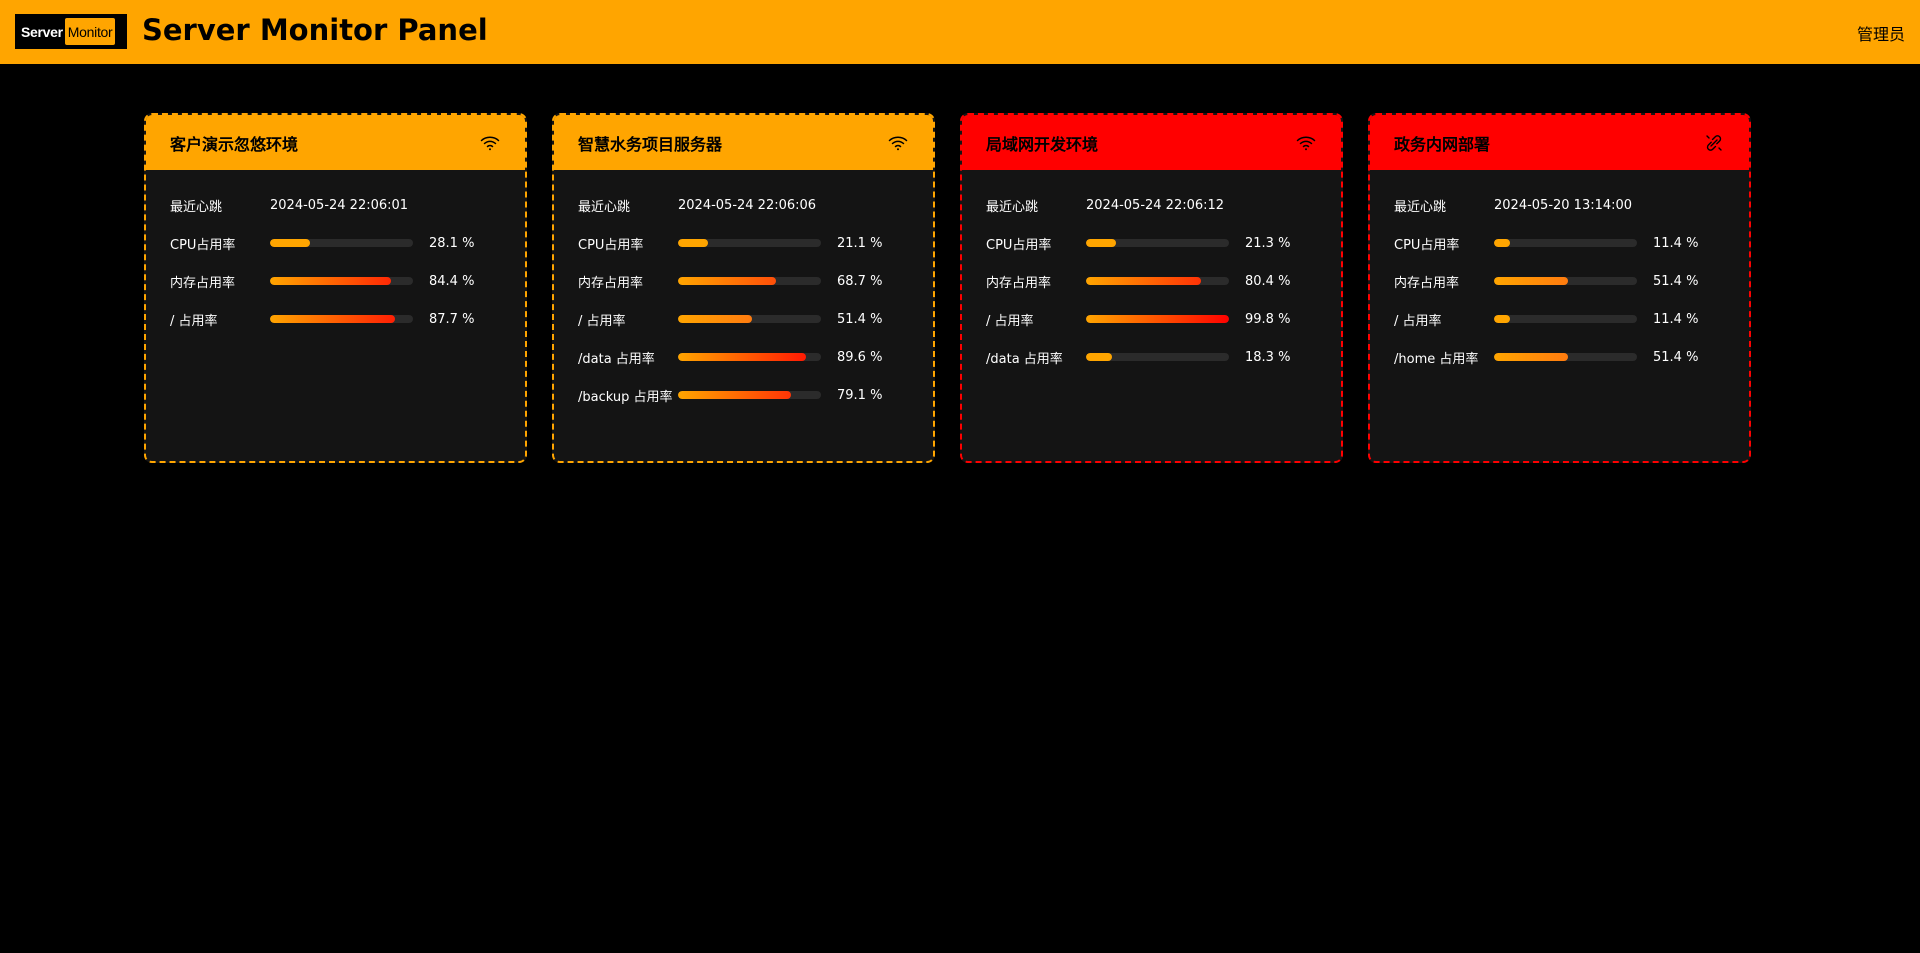 The width and height of the screenshot is (1920, 953). What do you see at coordinates (1042, 144) in the screenshot?
I see `server-name: 局域网开发环境` at bounding box center [1042, 144].